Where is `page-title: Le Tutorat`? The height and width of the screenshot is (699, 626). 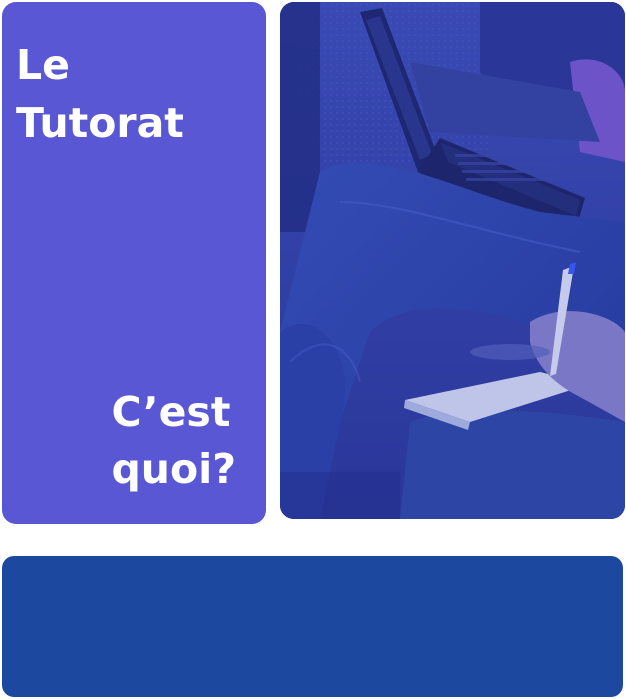 page-title: Le Tutorat is located at coordinates (100, 94).